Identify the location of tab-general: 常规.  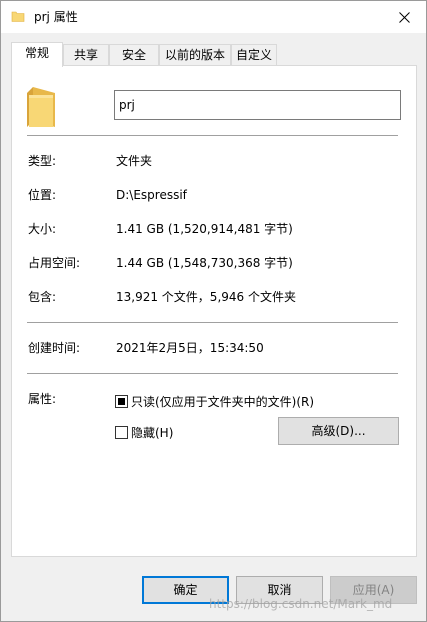
(37, 54).